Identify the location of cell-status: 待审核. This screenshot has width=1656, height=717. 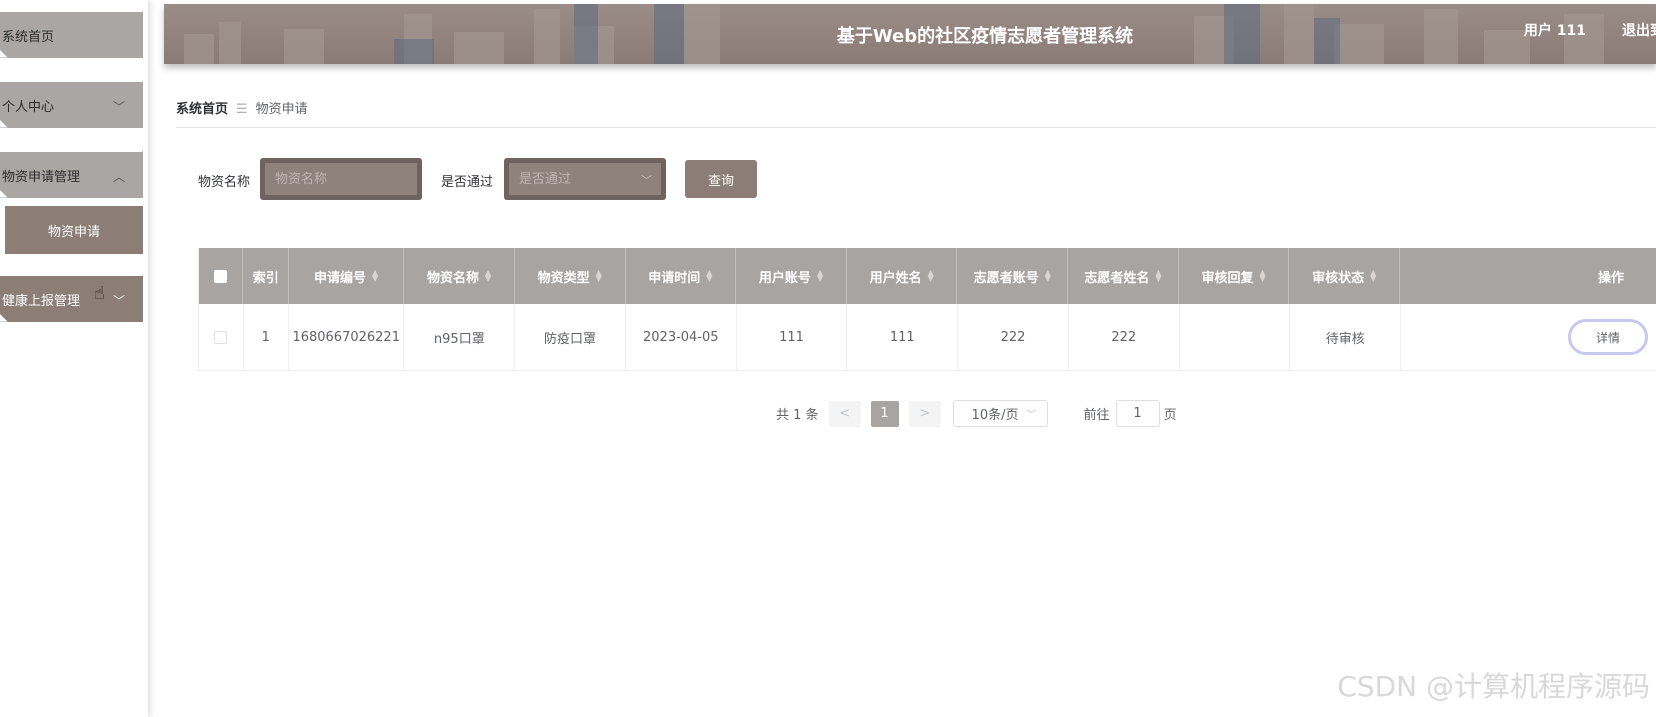
(1346, 337).